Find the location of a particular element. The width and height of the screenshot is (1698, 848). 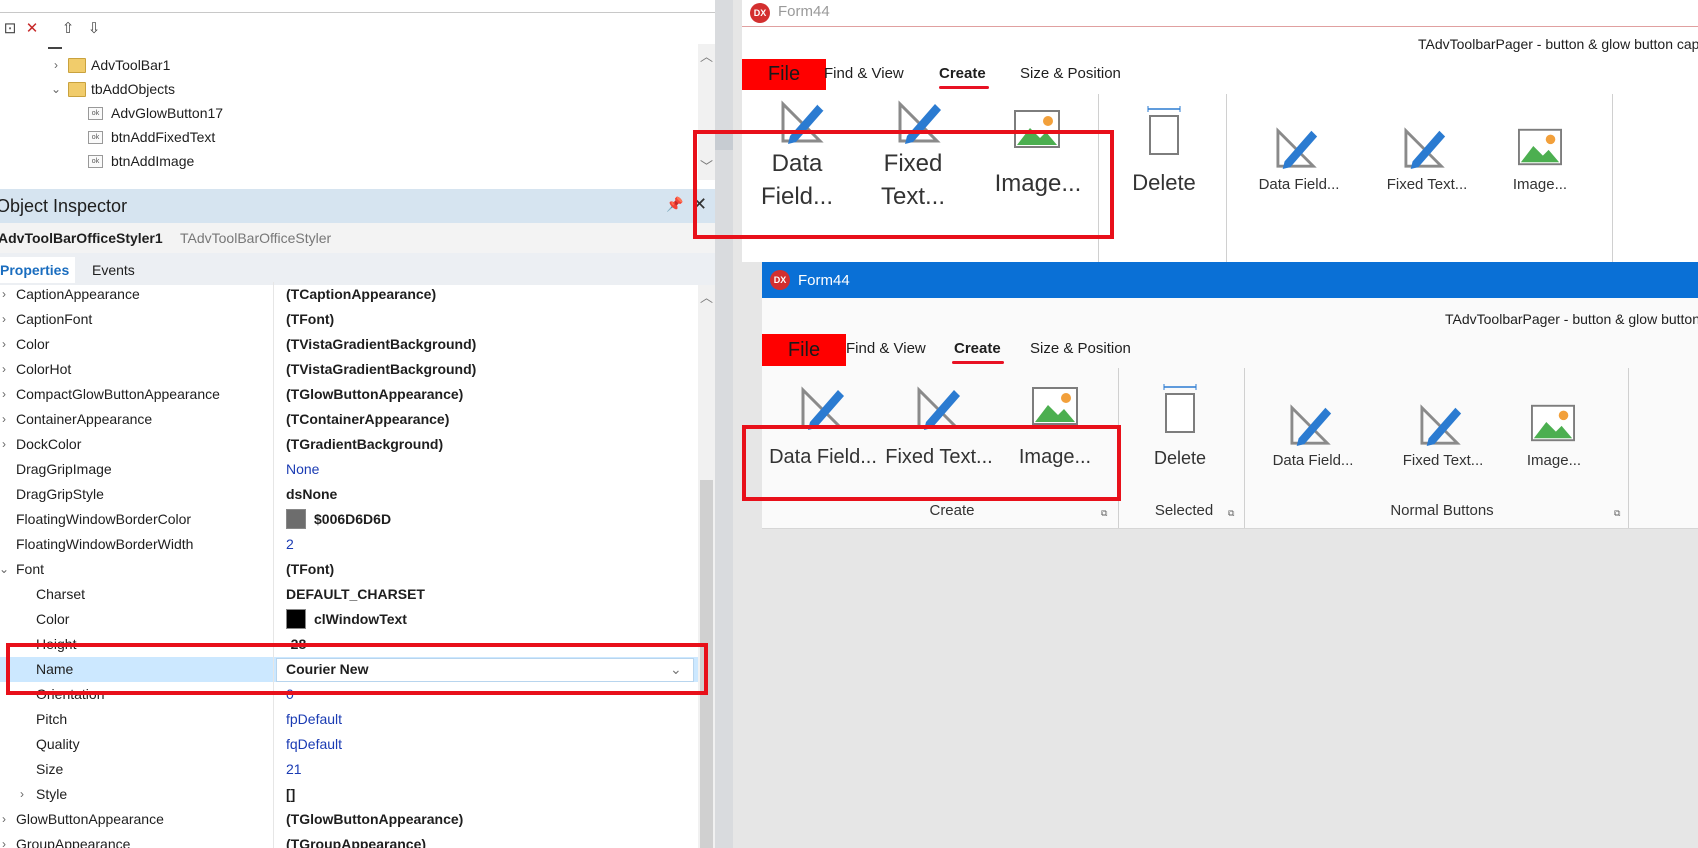

property-row: FloatingWindowBorderColor $006D6D6D is located at coordinates (349, 519).